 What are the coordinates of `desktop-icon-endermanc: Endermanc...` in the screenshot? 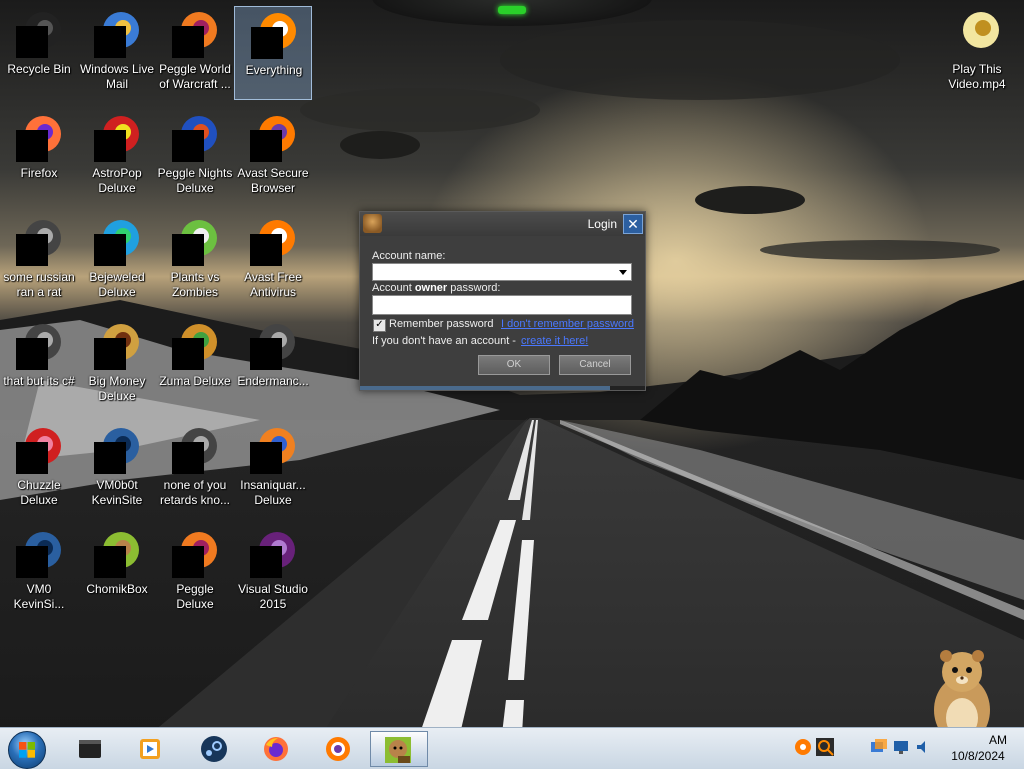 It's located at (273, 365).